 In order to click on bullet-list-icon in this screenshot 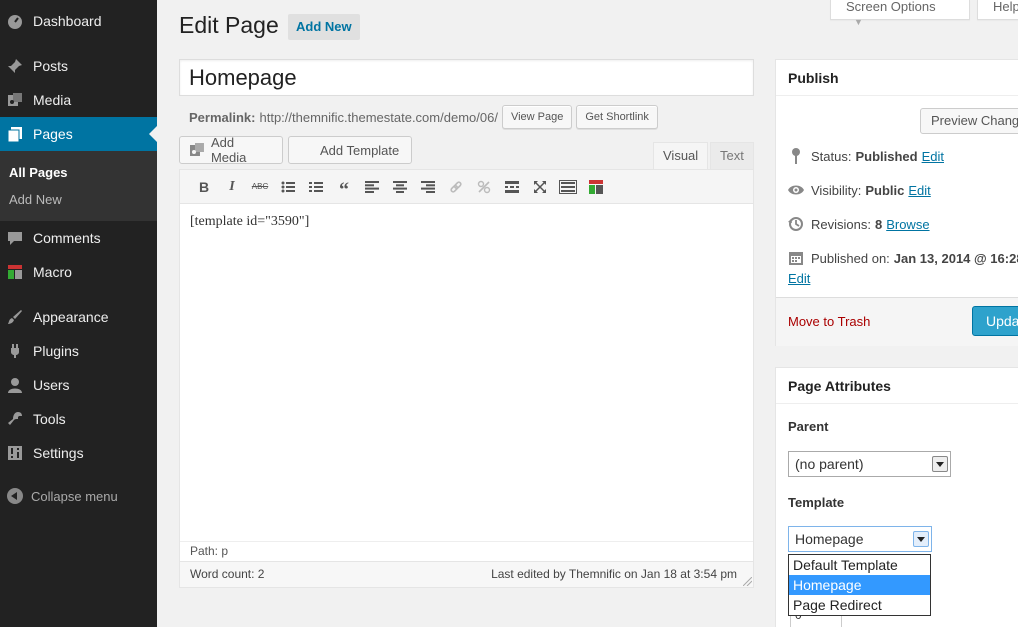, I will do `click(288, 187)`.